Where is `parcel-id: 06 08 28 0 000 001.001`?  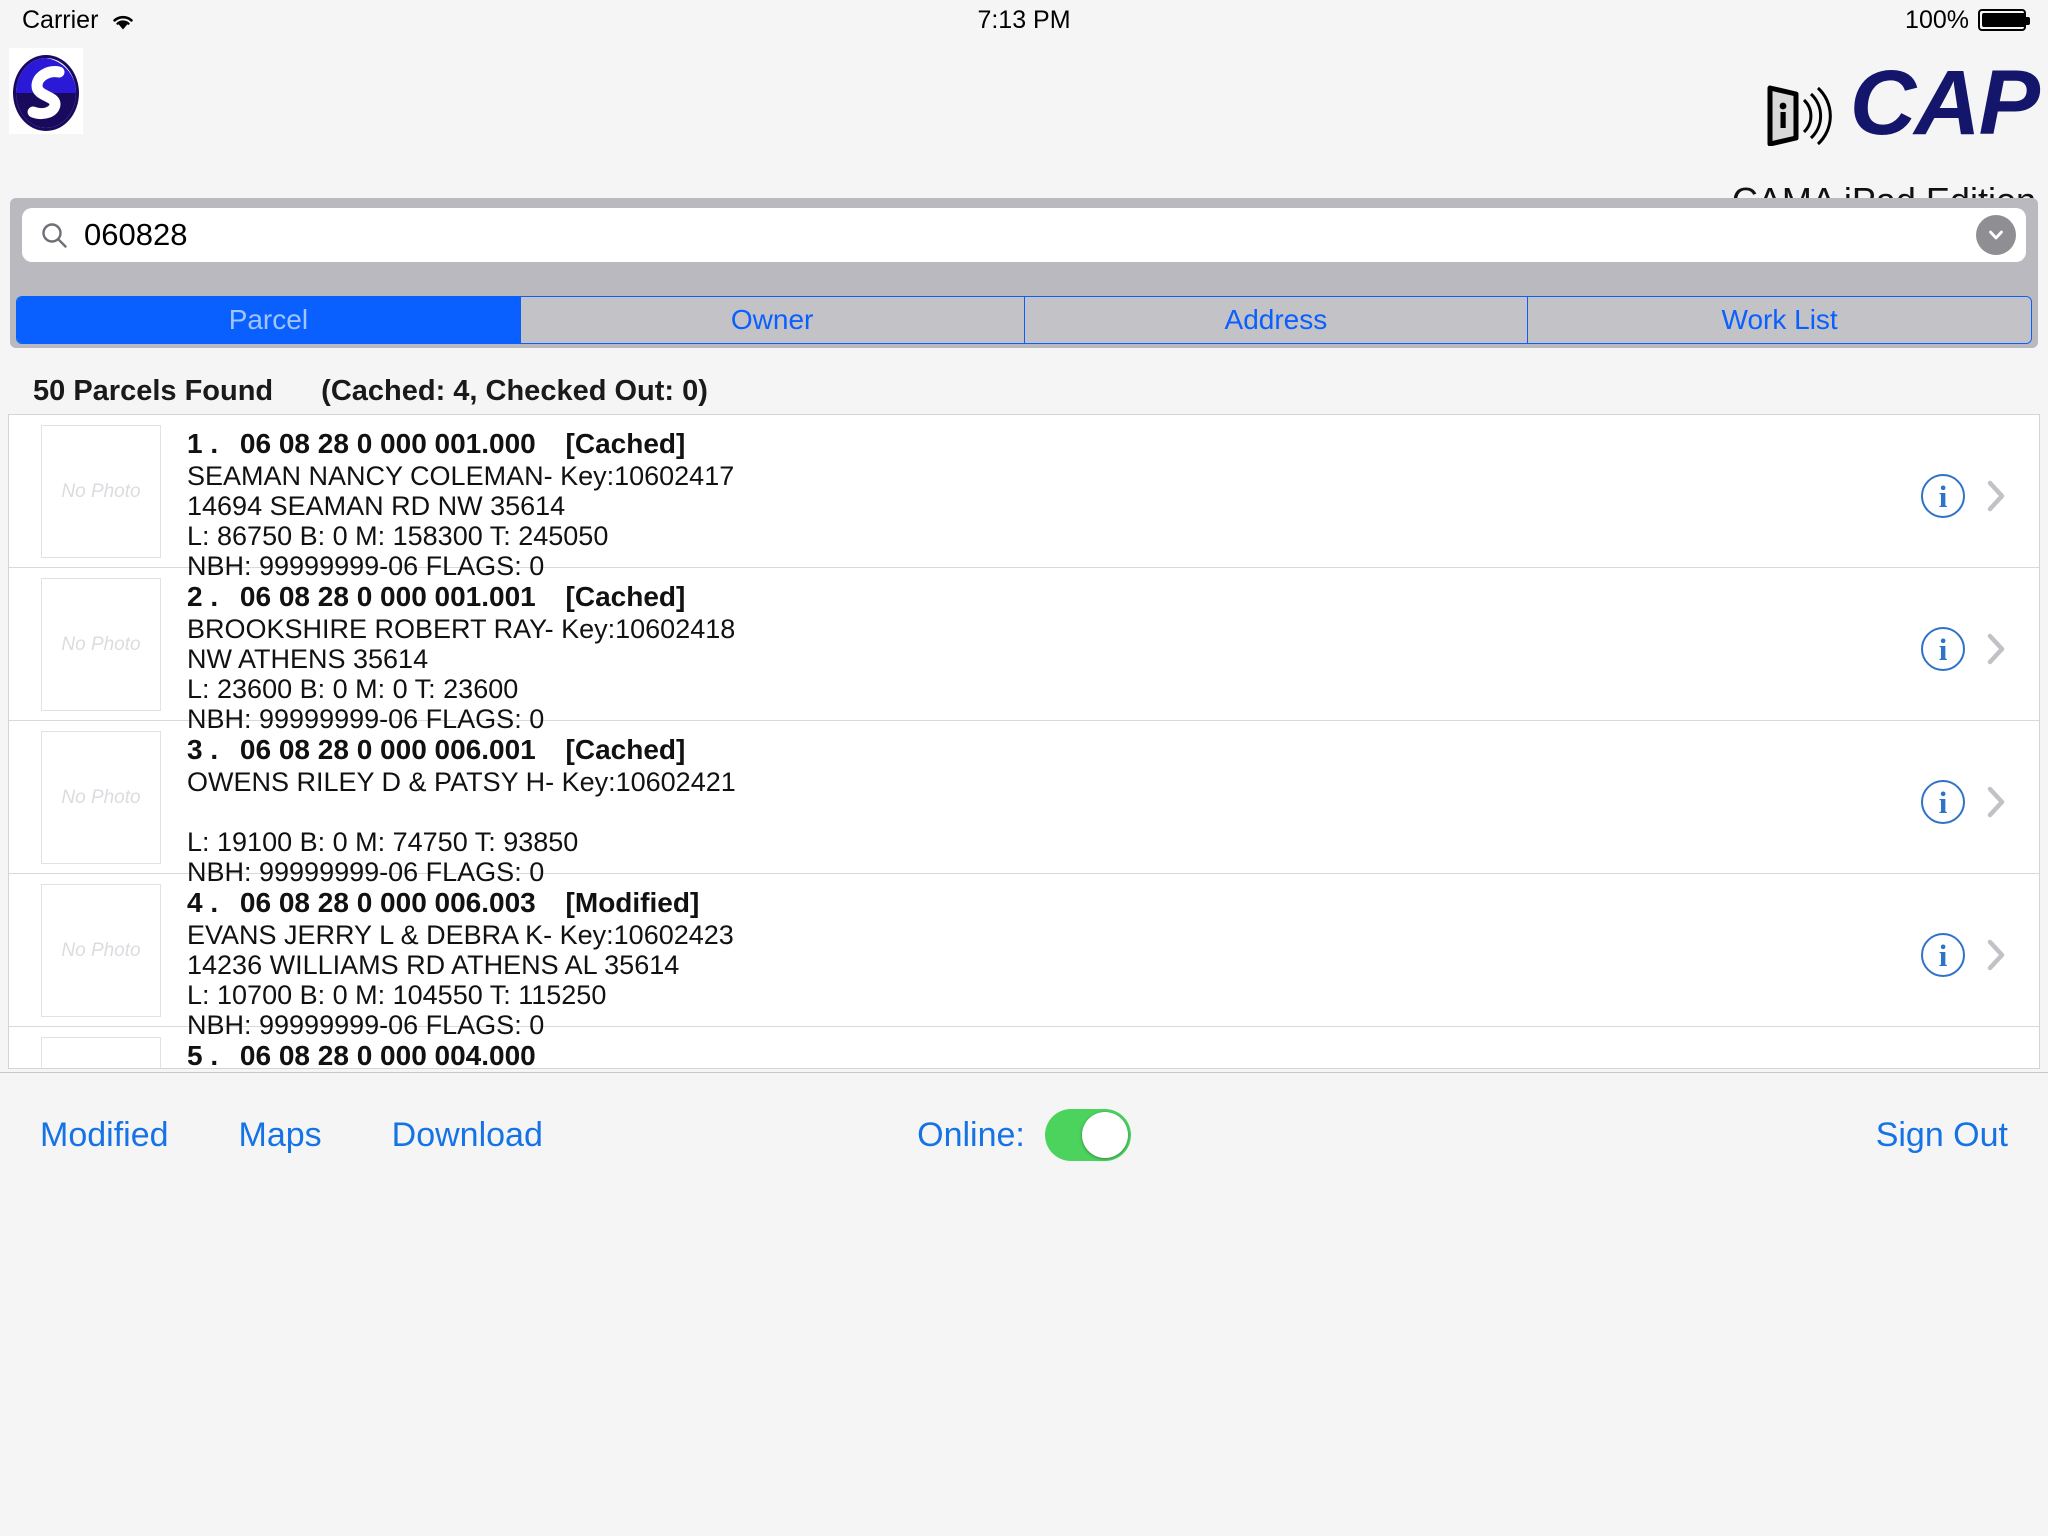 parcel-id: 06 08 28 0 000 001.001 is located at coordinates (387, 596).